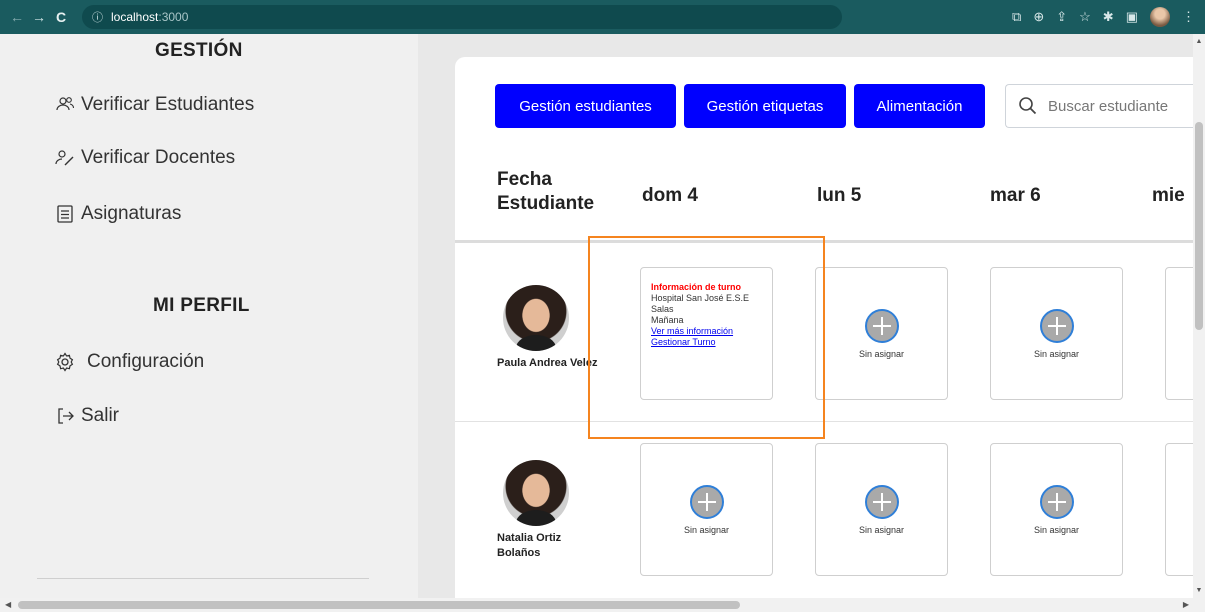  What do you see at coordinates (1132, 17) in the screenshot?
I see `side-panel-icon: ▣` at bounding box center [1132, 17].